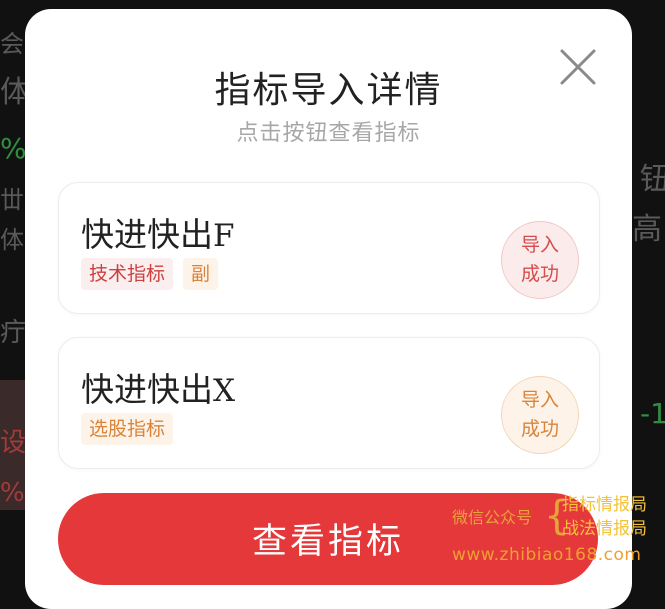 This screenshot has height=609, width=665. What do you see at coordinates (127, 274) in the screenshot?
I see `tag-technical: 技术指标` at bounding box center [127, 274].